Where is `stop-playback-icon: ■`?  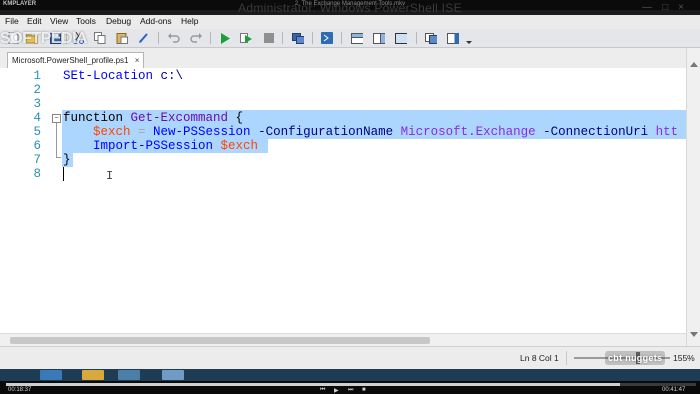
stop-playback-icon: ■ is located at coordinates (364, 390).